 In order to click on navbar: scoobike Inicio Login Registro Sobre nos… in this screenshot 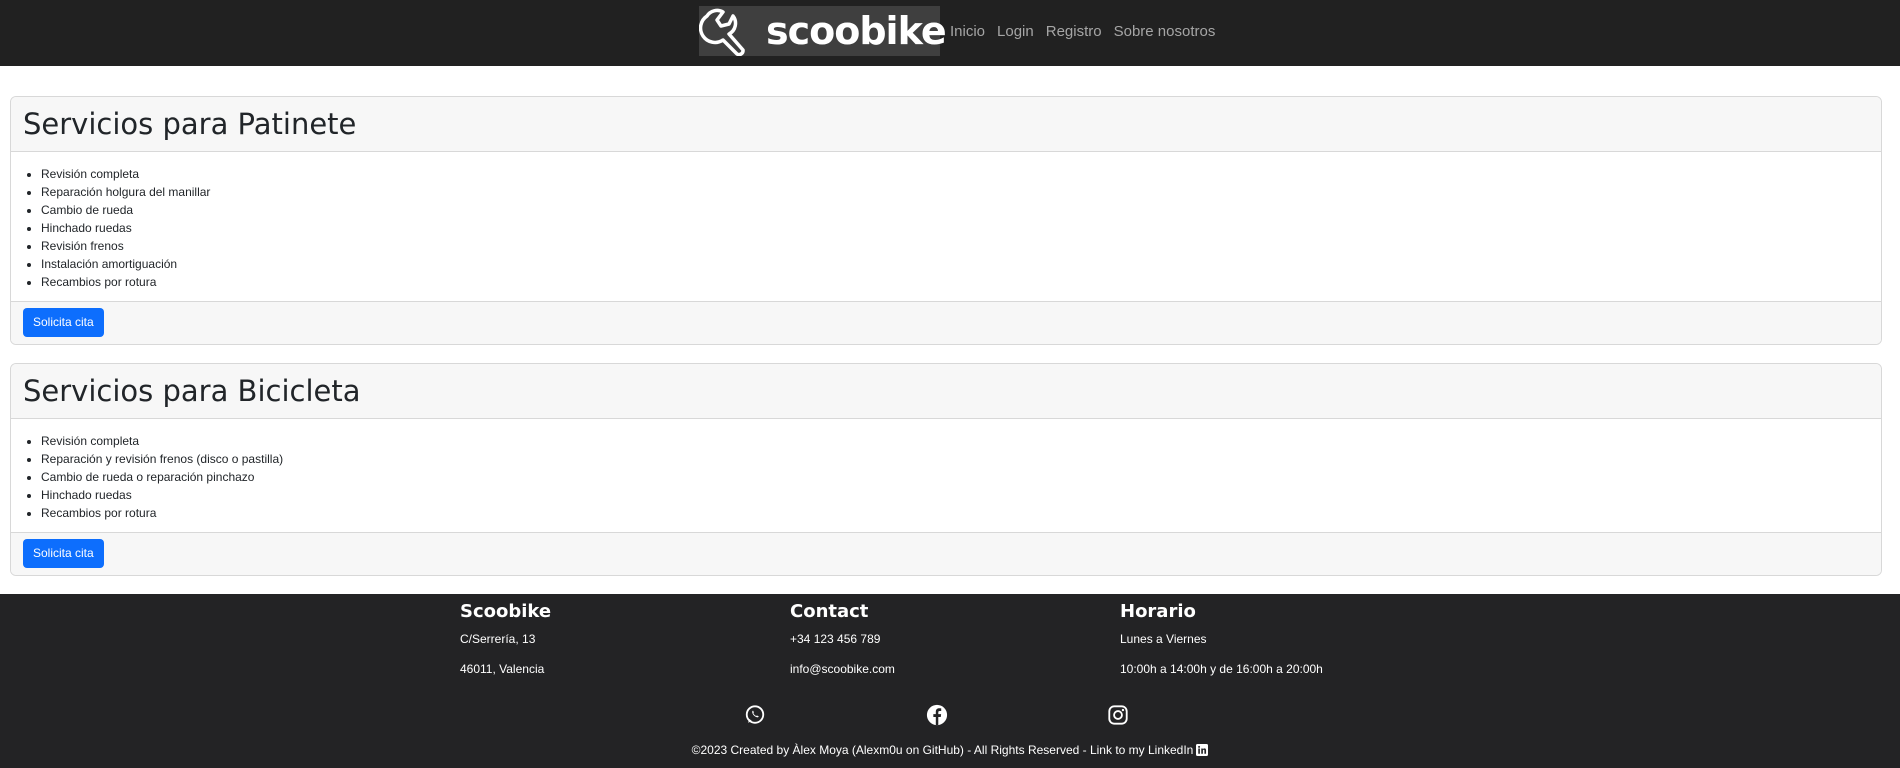, I will do `click(950, 33)`.